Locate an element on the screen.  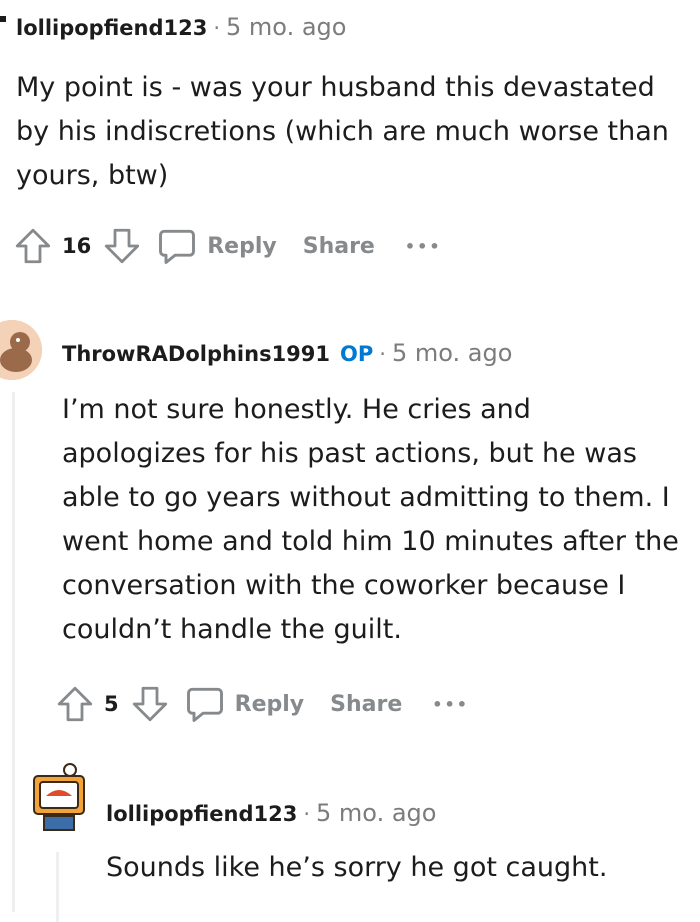
comment-meta: ThrowRADolphins1991 OP · 5 mo. ago is located at coordinates (287, 352).